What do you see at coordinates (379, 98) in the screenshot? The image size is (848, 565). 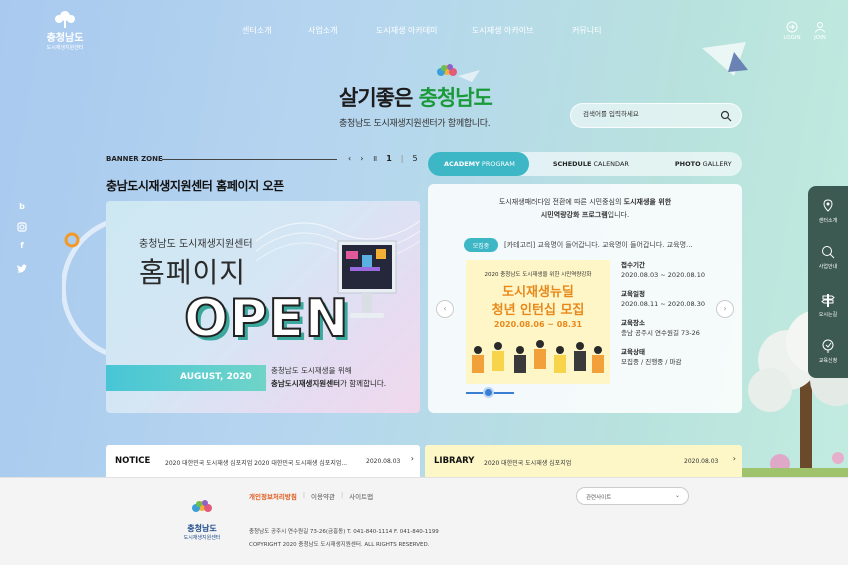 I see `hero-title-prefix: 살기좋은` at bounding box center [379, 98].